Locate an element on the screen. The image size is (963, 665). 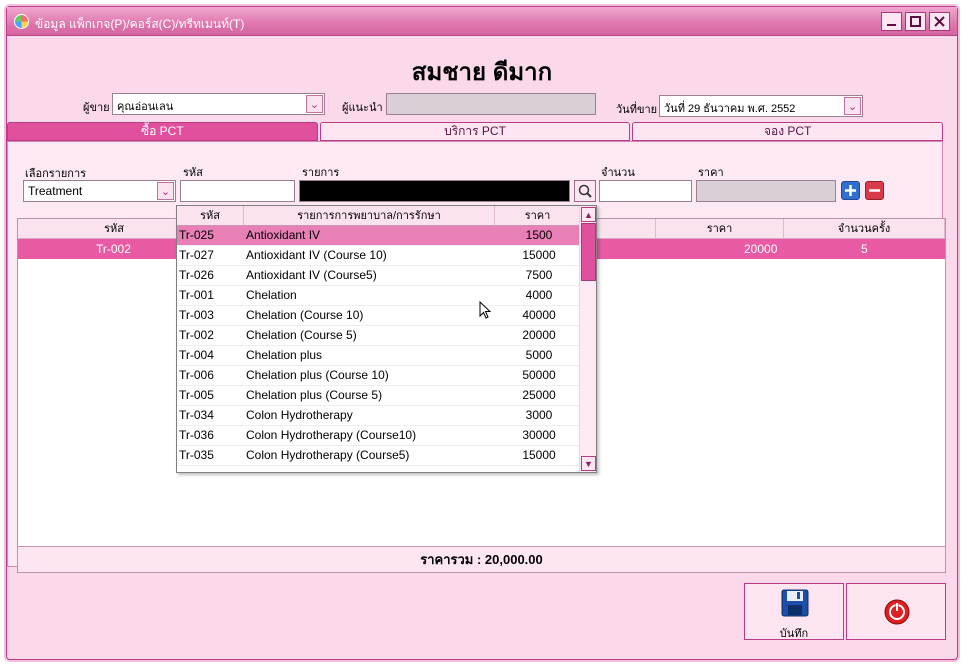
popup-row-name: Chelation plus (Course 10) is located at coordinates (317, 375).